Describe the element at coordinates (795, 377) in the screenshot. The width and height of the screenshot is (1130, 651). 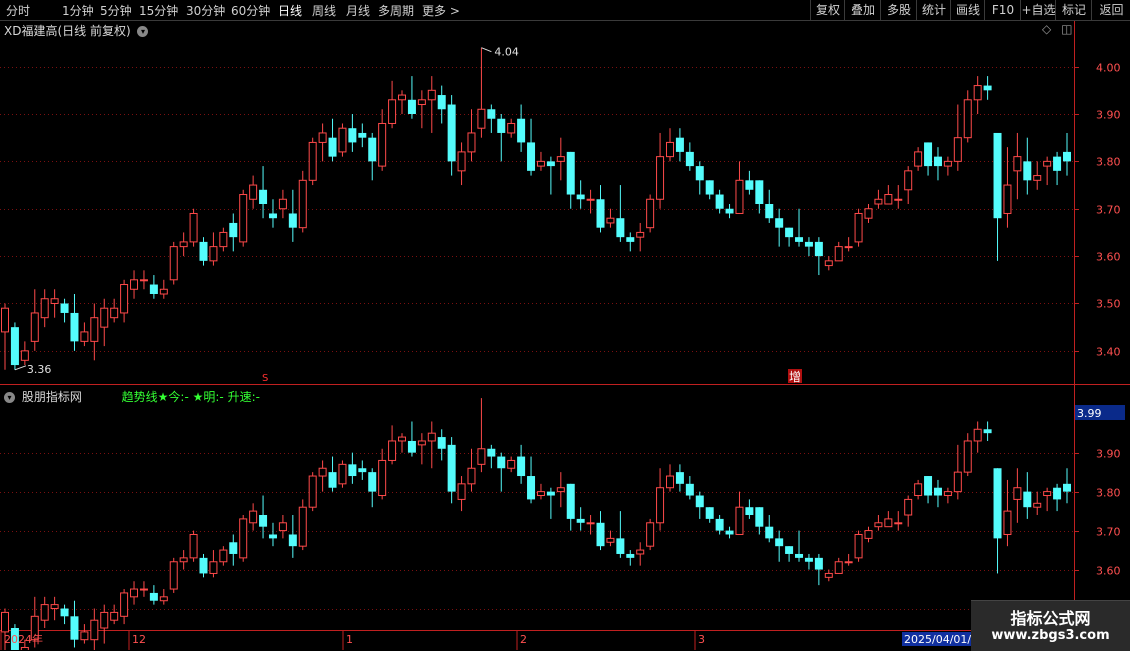
I see `event-marker-zeng: 增` at that location.